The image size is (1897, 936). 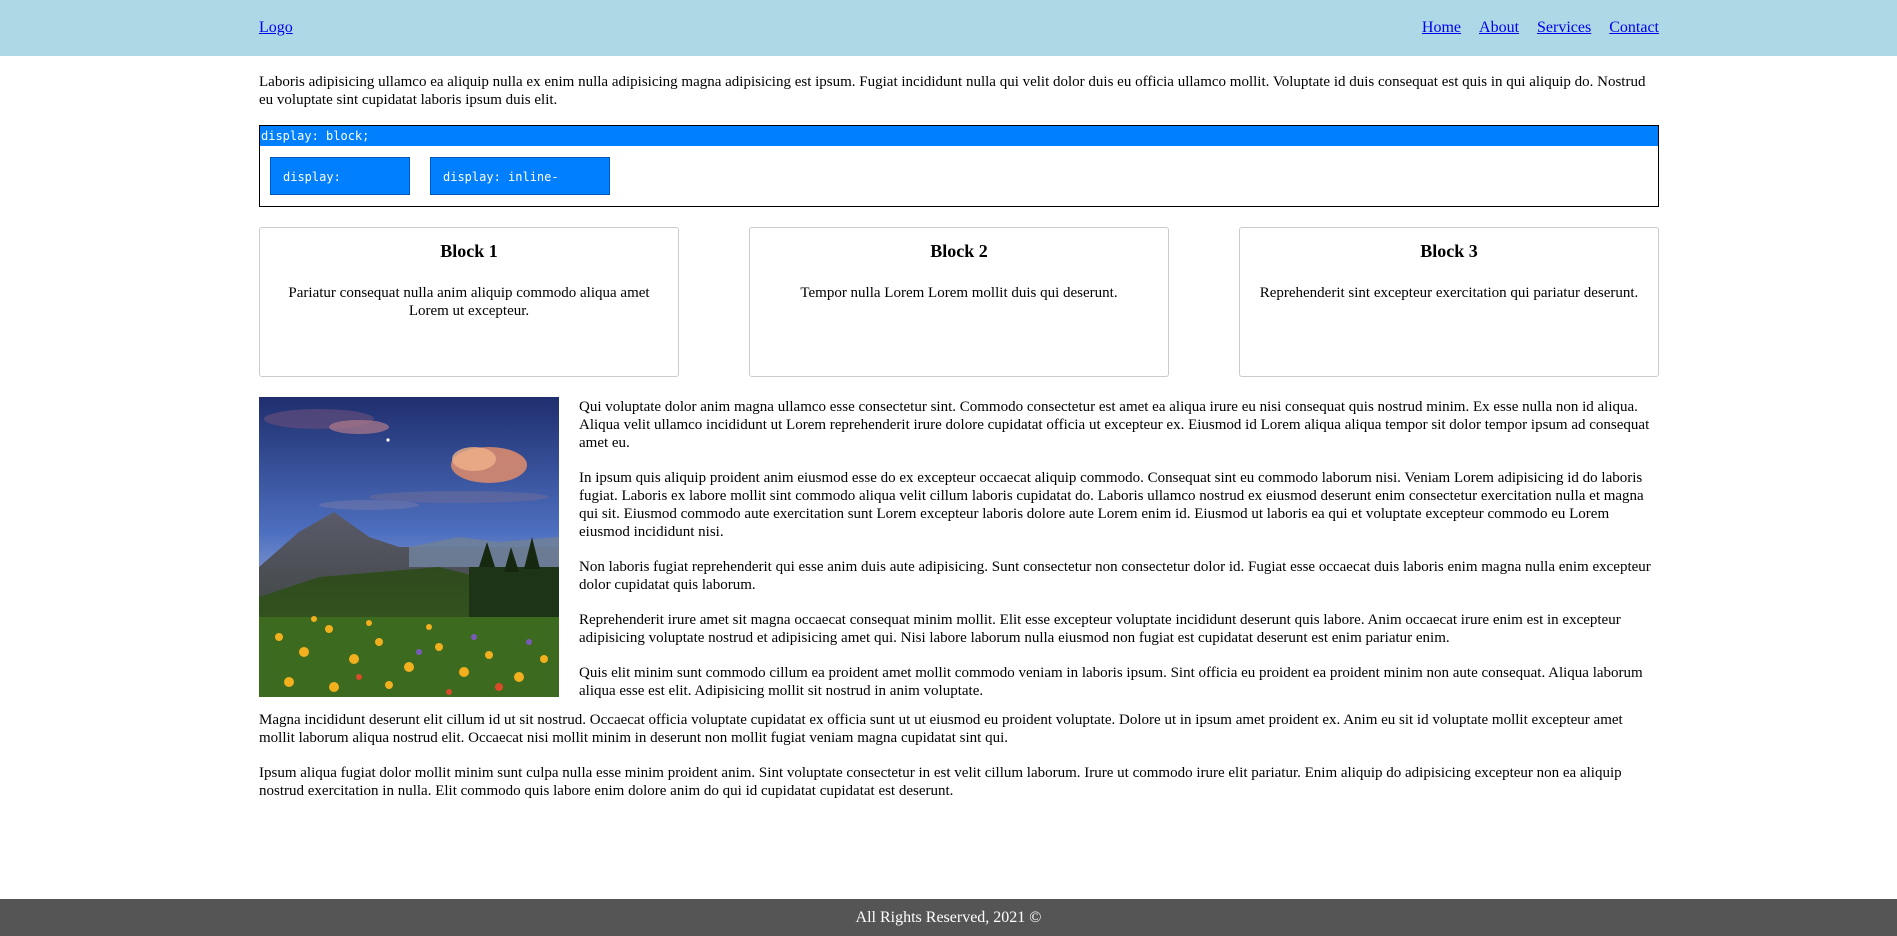 What do you see at coordinates (948, 917) in the screenshot?
I see `site-footer: All Rights Reserved, 2021 ©` at bounding box center [948, 917].